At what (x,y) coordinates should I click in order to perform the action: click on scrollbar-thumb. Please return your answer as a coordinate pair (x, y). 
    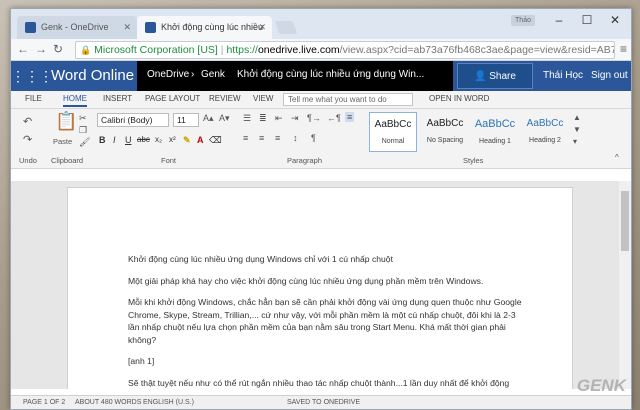
    Looking at the image, I should click on (625, 221).